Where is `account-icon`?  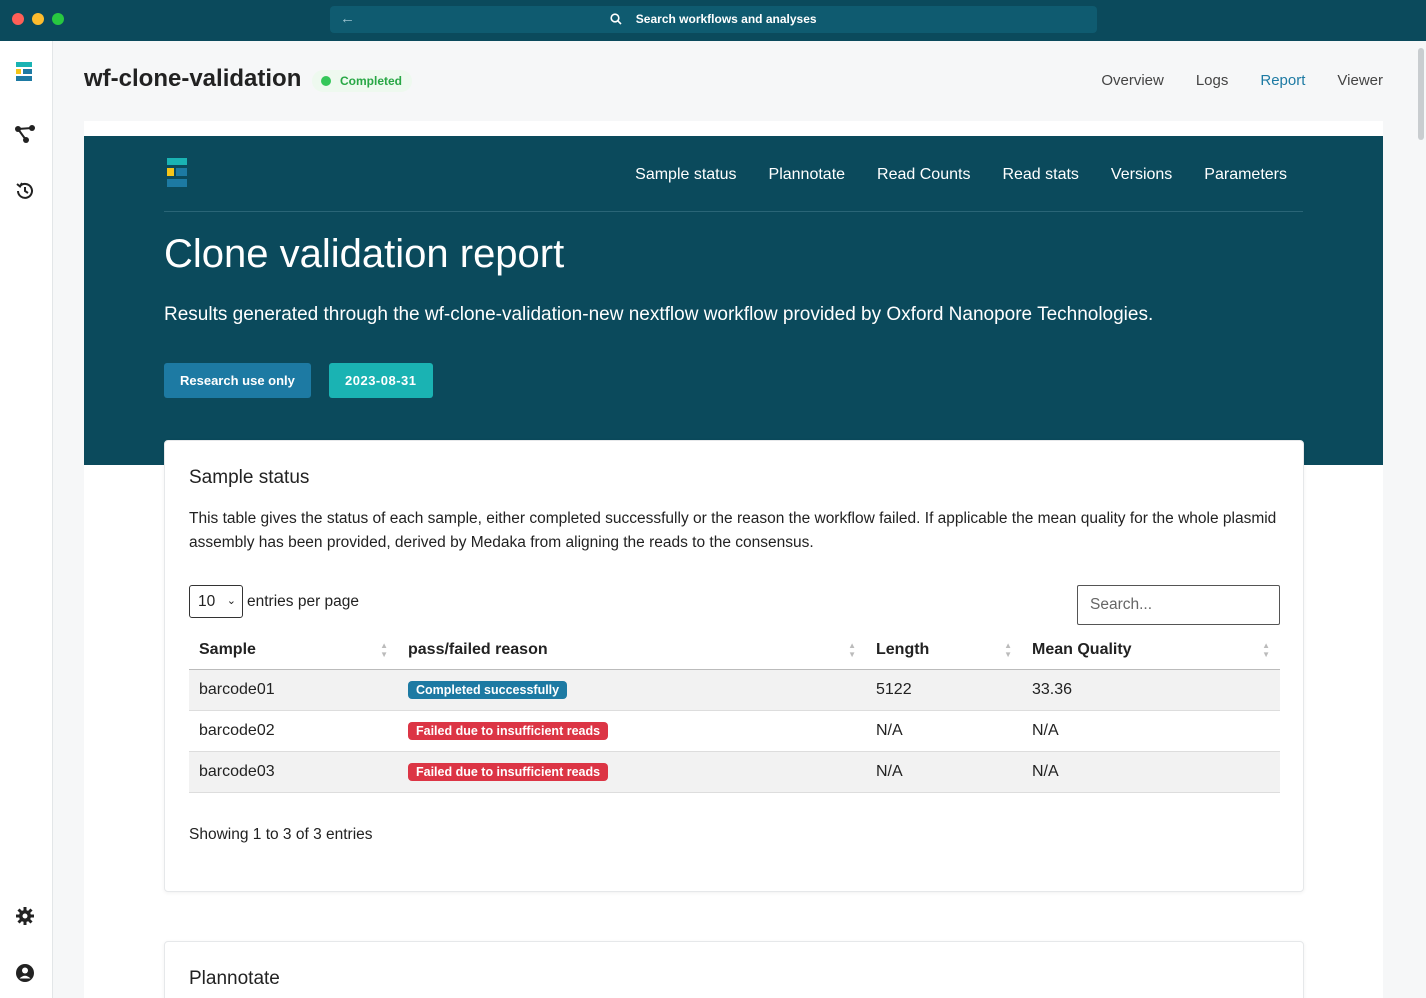
account-icon is located at coordinates (25, 973).